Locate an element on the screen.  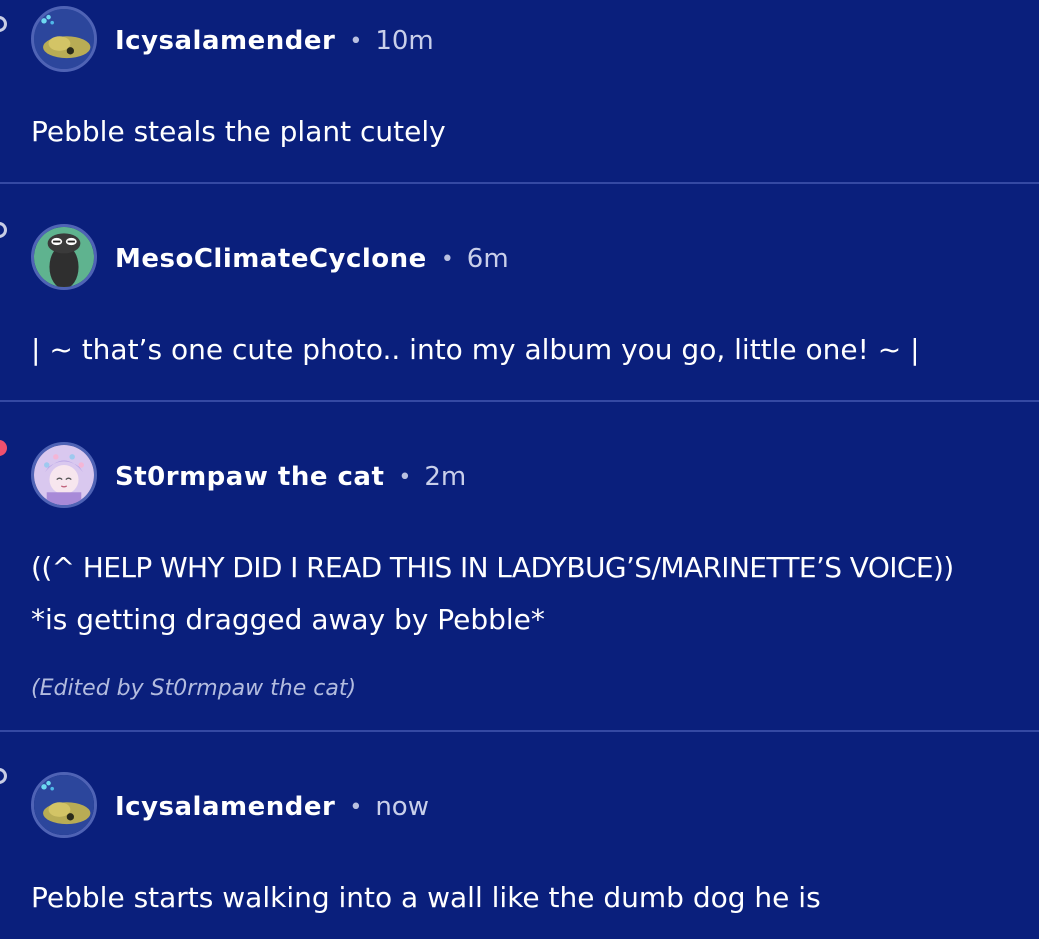
comment-header: MesoClimateCyclone • 6m is located at coordinates (312, 259).